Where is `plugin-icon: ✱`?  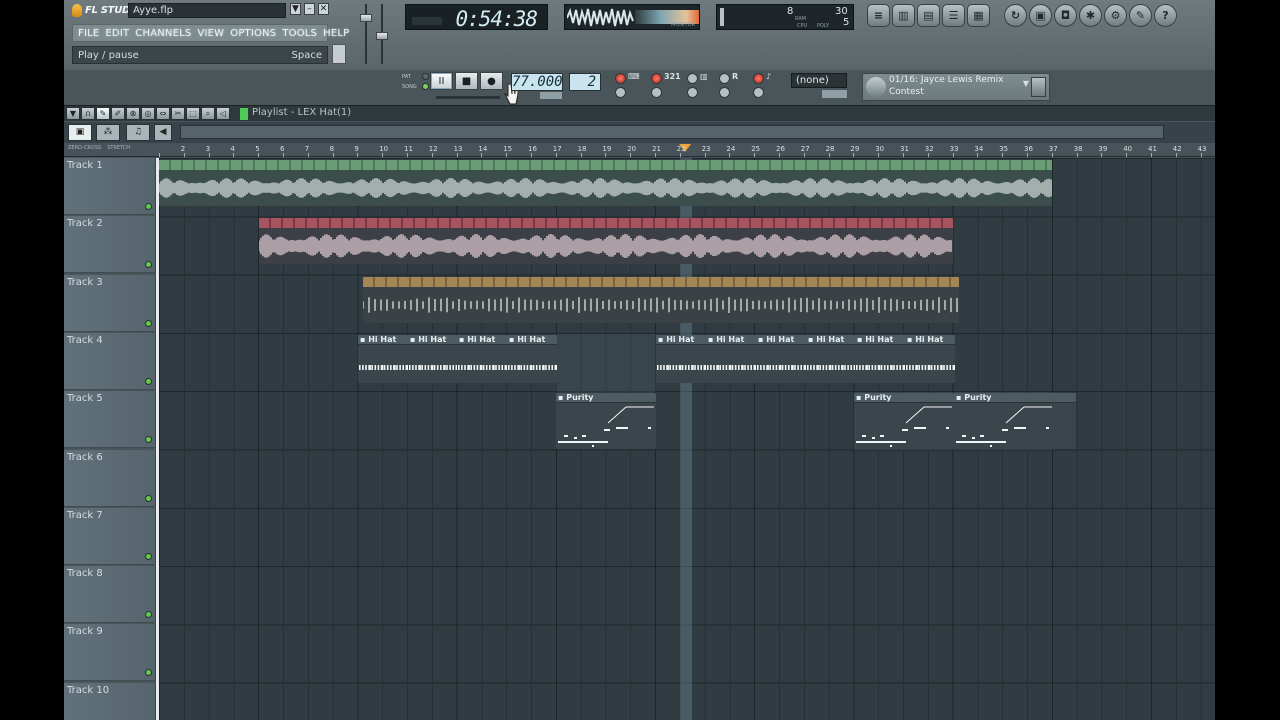 plugin-icon: ✱ is located at coordinates (1090, 15).